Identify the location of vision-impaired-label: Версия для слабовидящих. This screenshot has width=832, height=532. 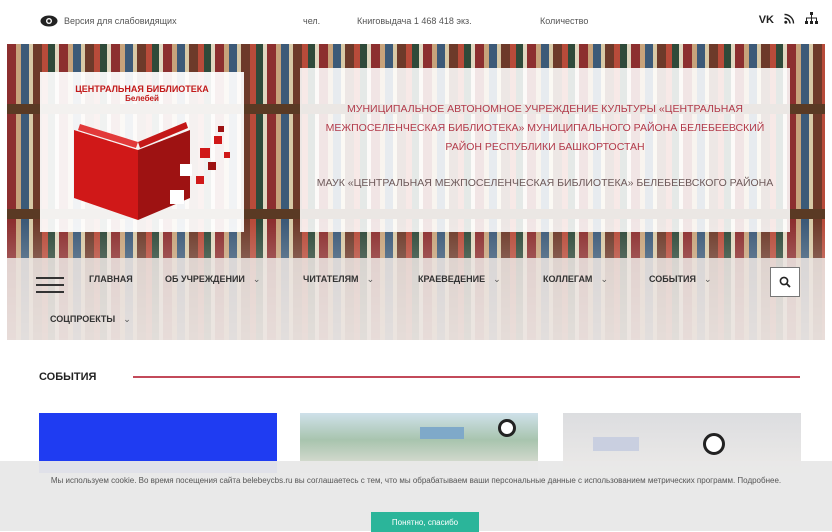
(120, 21).